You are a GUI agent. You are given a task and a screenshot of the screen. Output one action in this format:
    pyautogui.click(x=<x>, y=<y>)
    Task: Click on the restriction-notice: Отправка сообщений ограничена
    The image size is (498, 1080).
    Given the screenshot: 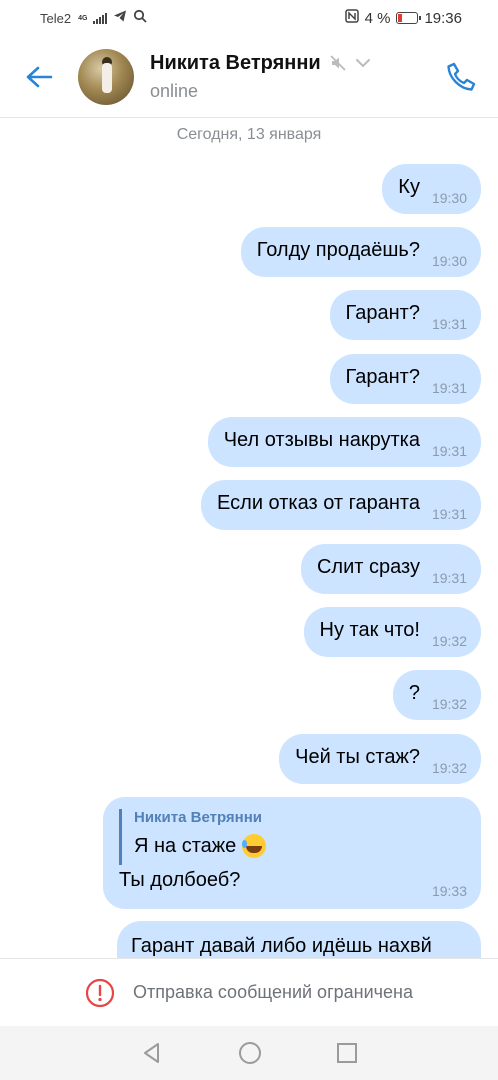 What is the action you would take?
    pyautogui.click(x=249, y=992)
    